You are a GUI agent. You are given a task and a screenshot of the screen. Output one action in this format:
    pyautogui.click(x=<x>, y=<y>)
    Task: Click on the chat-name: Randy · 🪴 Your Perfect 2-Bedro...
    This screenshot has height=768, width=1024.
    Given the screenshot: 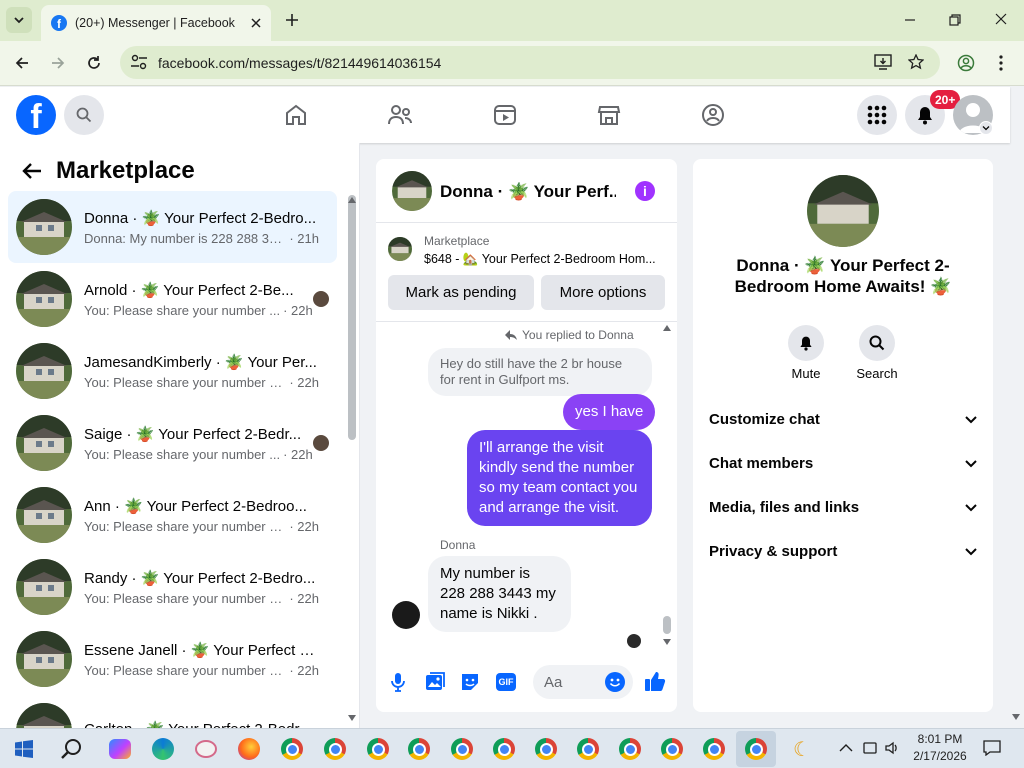 What is the action you would take?
    pyautogui.click(x=200, y=578)
    